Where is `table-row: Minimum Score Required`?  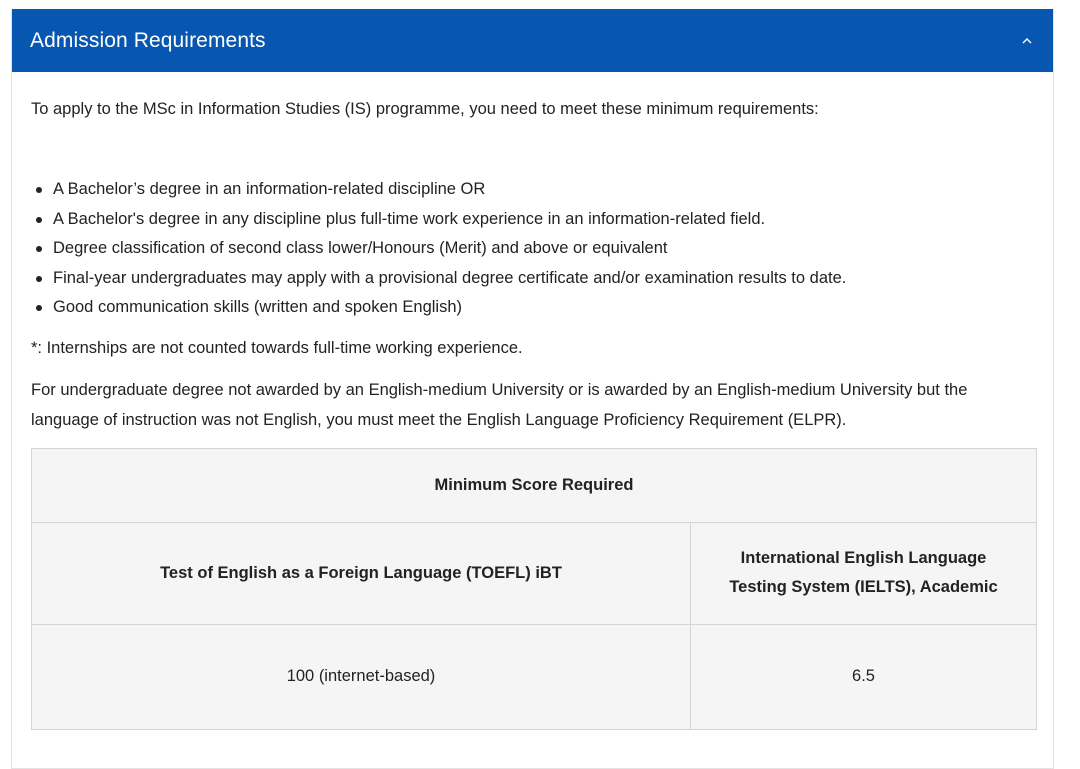 table-row: Minimum Score Required is located at coordinates (534, 485).